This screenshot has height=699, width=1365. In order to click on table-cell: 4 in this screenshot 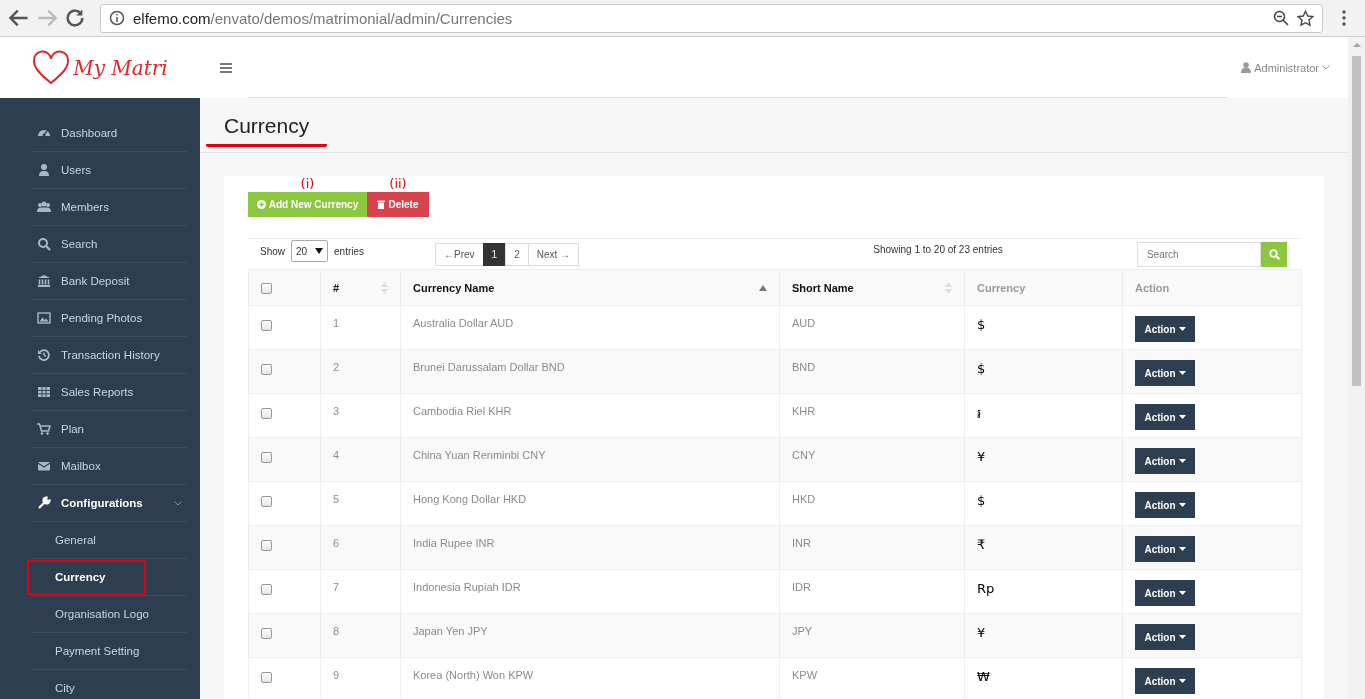, I will do `click(336, 455)`.